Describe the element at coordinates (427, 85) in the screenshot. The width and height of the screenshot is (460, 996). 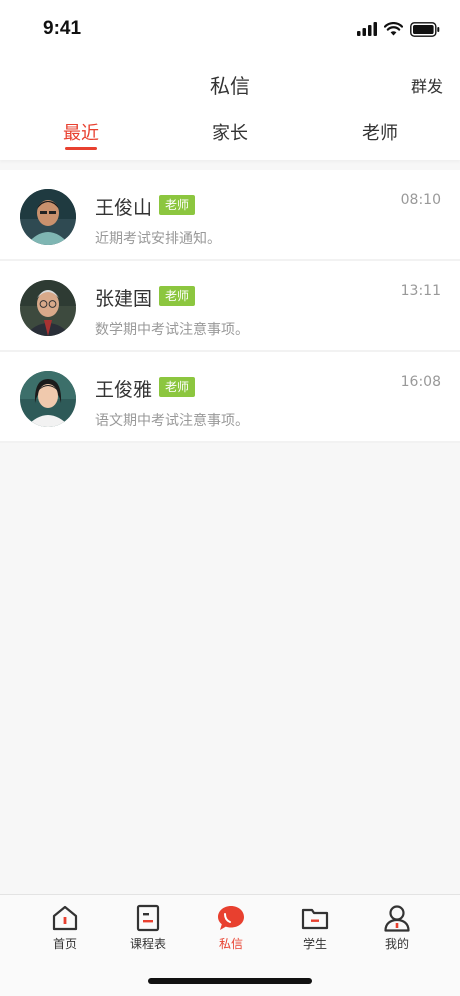
I see `broadcast-button: 群发` at that location.